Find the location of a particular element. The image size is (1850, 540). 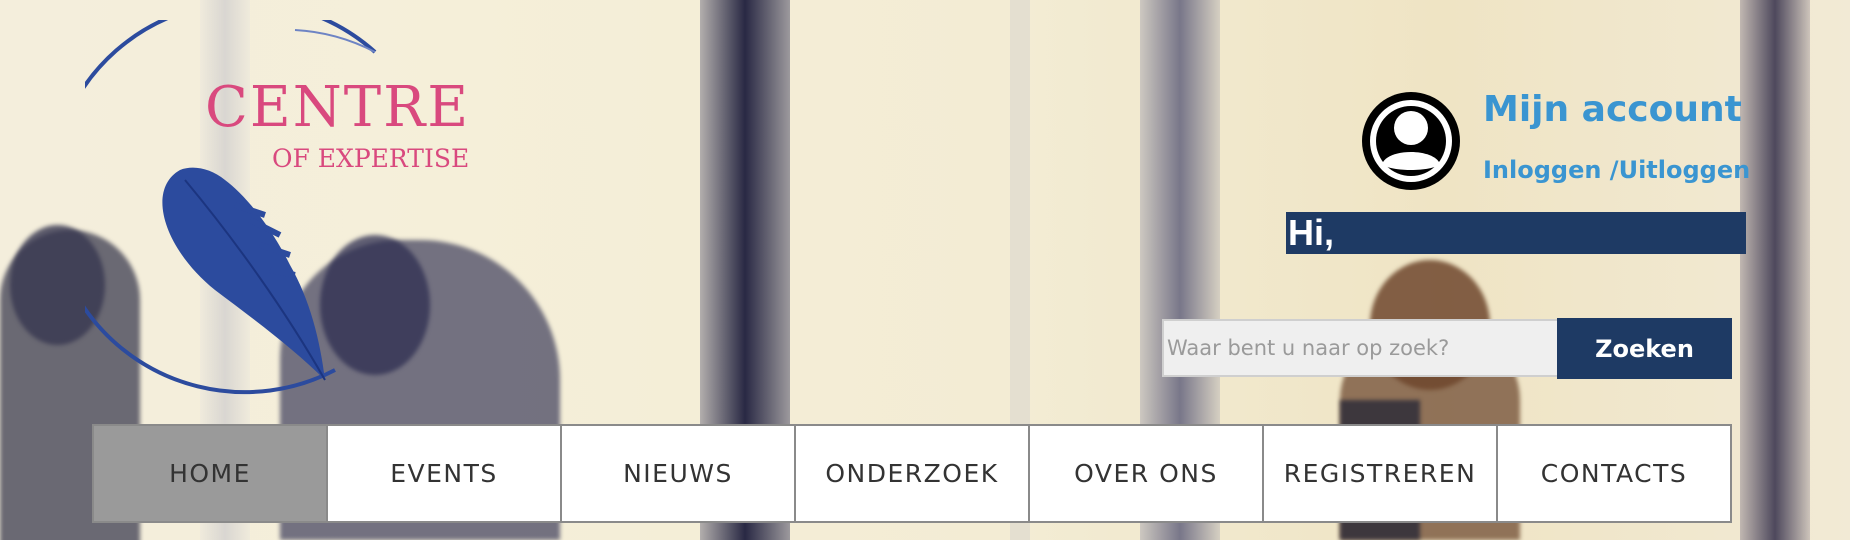

window-frame is located at coordinates (1775, 270).